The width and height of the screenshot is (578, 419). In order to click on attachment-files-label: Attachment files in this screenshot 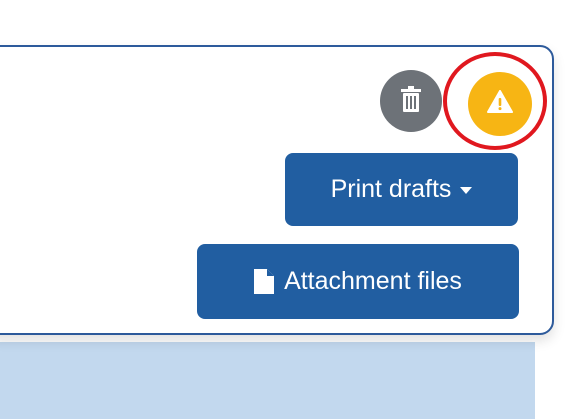, I will do `click(373, 281)`.